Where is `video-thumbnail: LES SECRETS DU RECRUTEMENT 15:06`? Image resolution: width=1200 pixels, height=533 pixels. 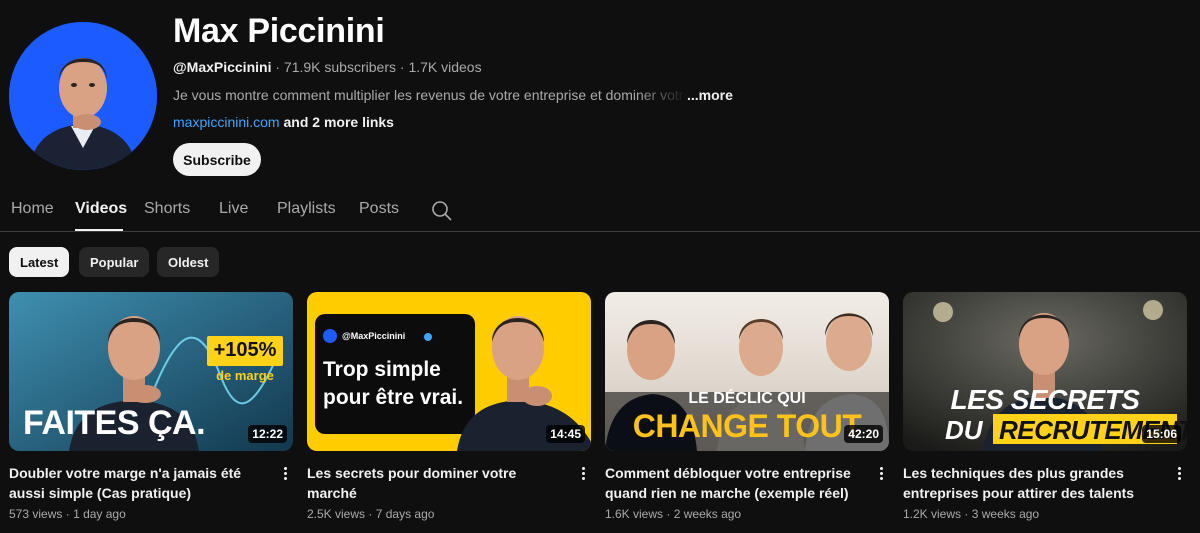
video-thumbnail: LES SECRETS DU RECRUTEMENT 15:06 is located at coordinates (1045, 371).